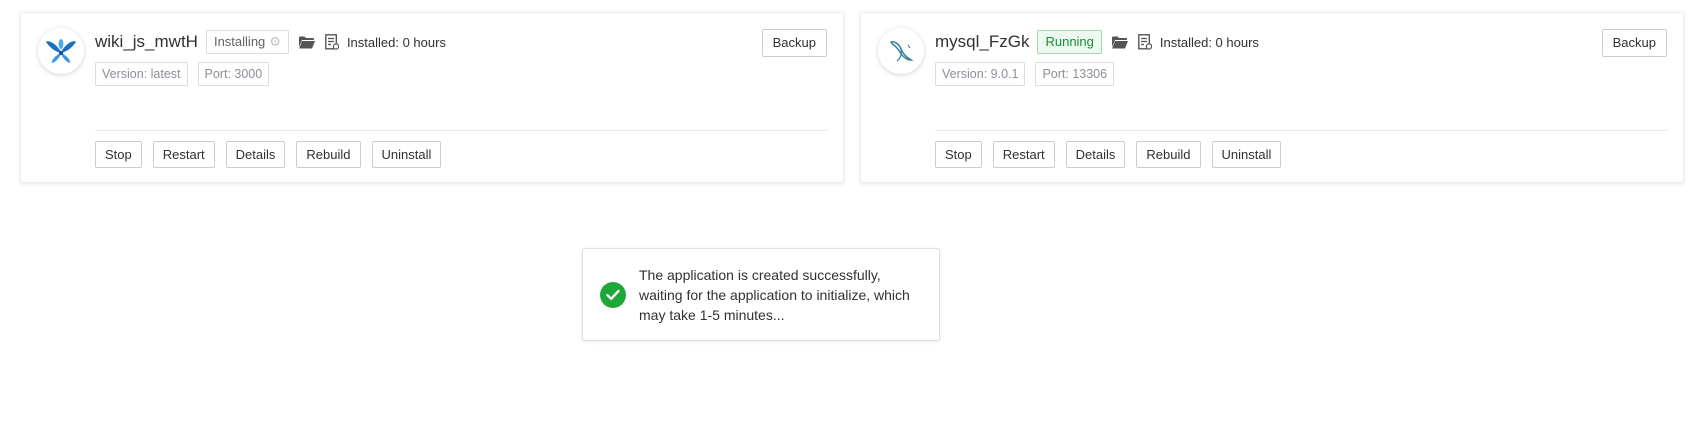 The image size is (1705, 422). I want to click on port-tag: Port: 3000, so click(233, 74).